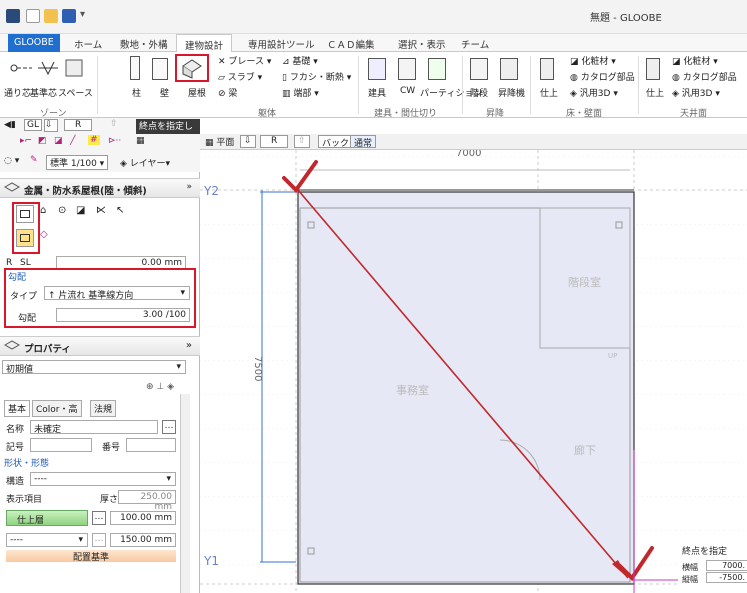 This screenshot has width=747, height=593. I want to click on pen-icon: ✎, so click(34, 160).